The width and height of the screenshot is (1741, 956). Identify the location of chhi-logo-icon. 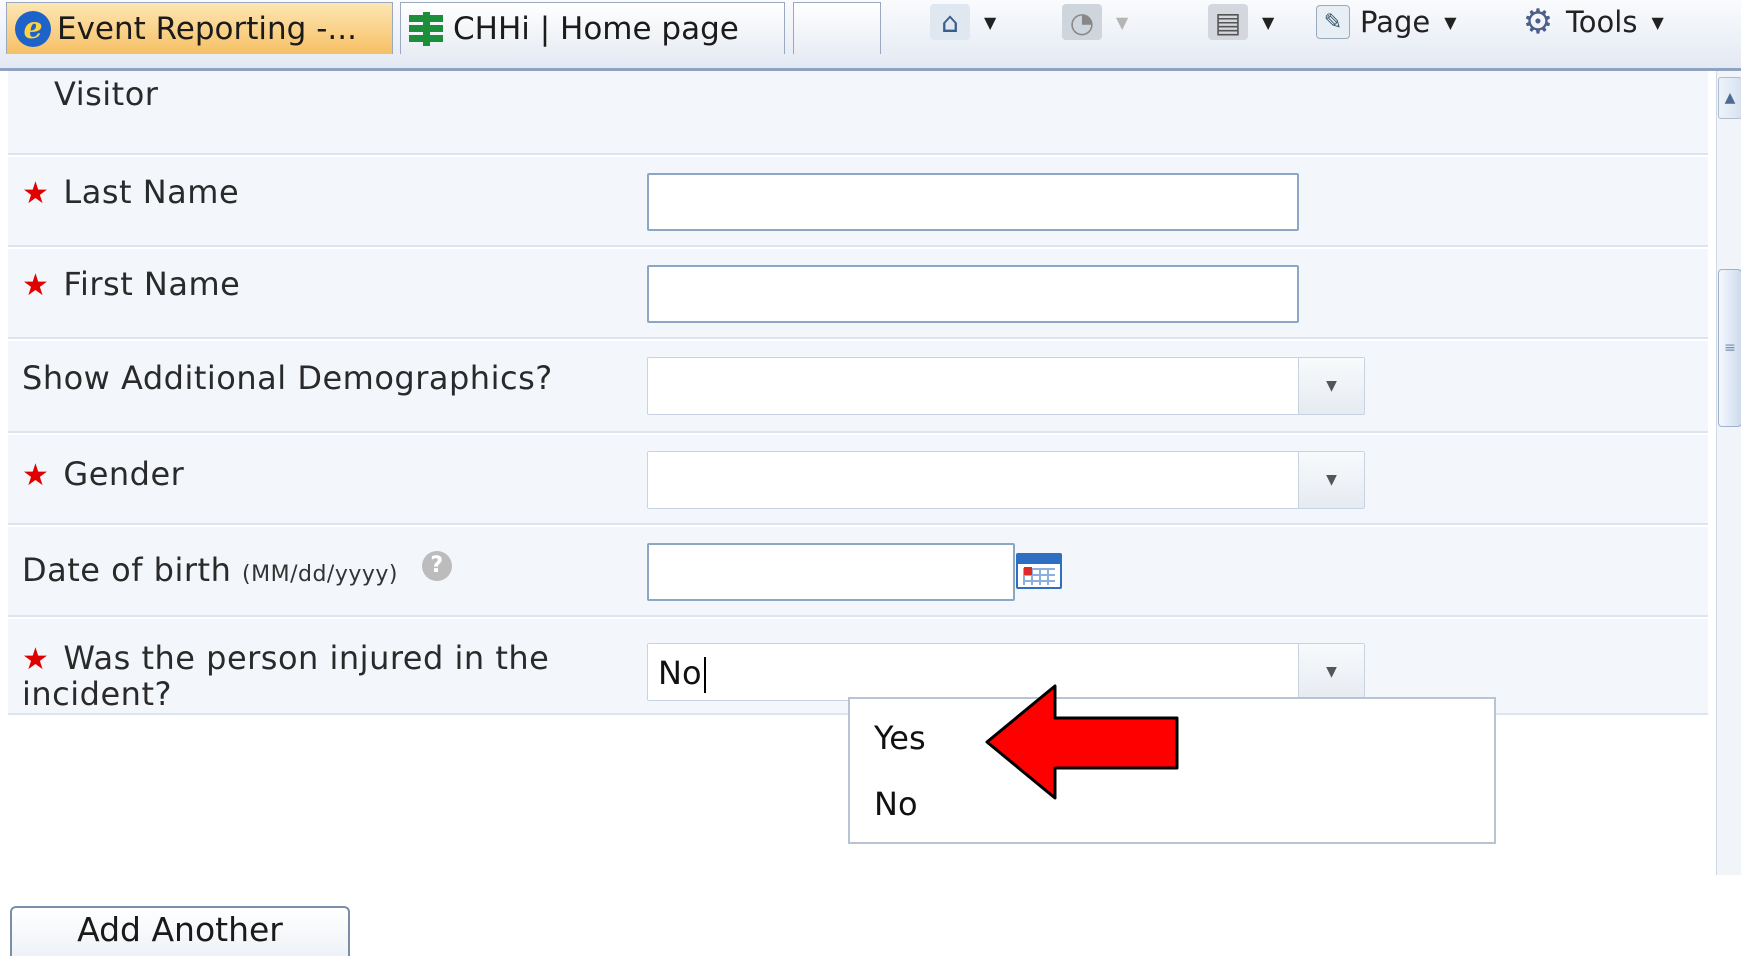
(426, 28).